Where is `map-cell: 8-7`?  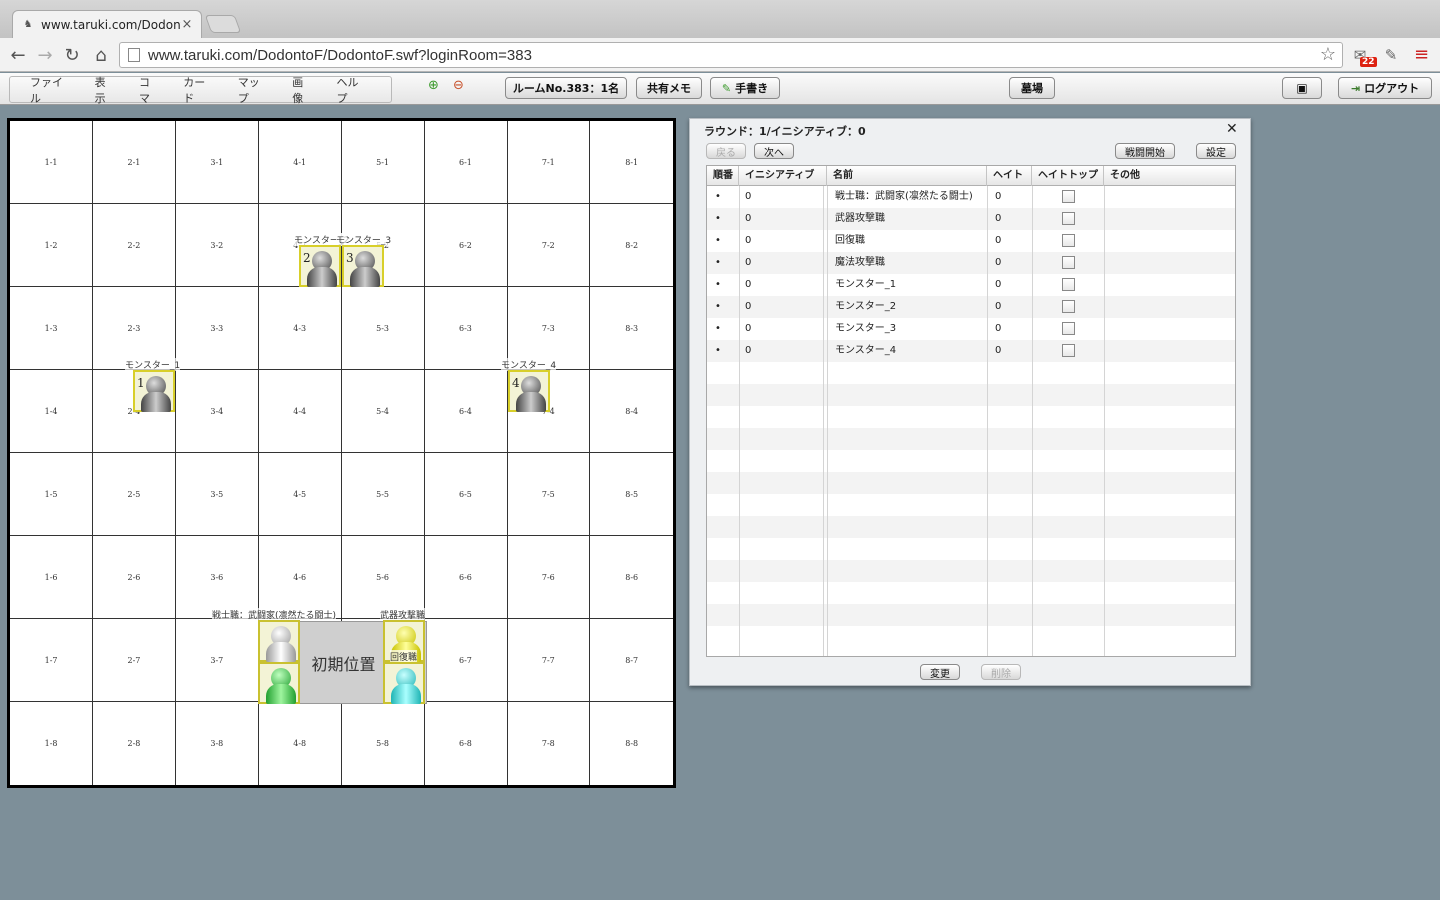
map-cell: 8-7 is located at coordinates (632, 661).